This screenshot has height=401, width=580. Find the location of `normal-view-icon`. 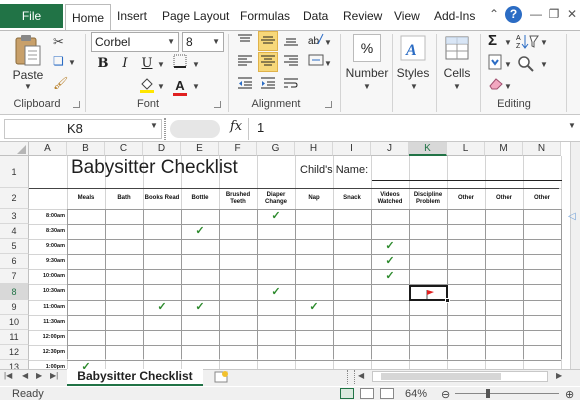

normal-view-icon is located at coordinates (347, 393).